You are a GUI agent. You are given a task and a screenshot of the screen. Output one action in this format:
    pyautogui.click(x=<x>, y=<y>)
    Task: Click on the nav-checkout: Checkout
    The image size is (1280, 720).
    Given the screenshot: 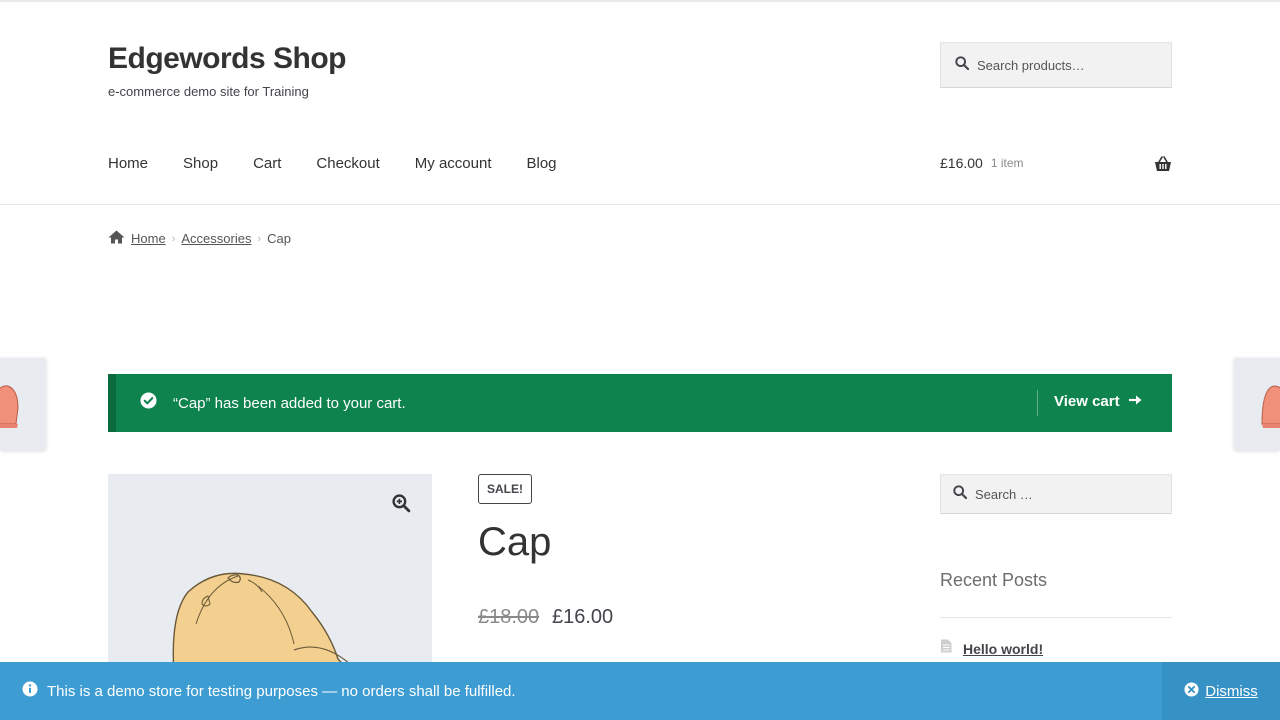 What is the action you would take?
    pyautogui.click(x=347, y=163)
    